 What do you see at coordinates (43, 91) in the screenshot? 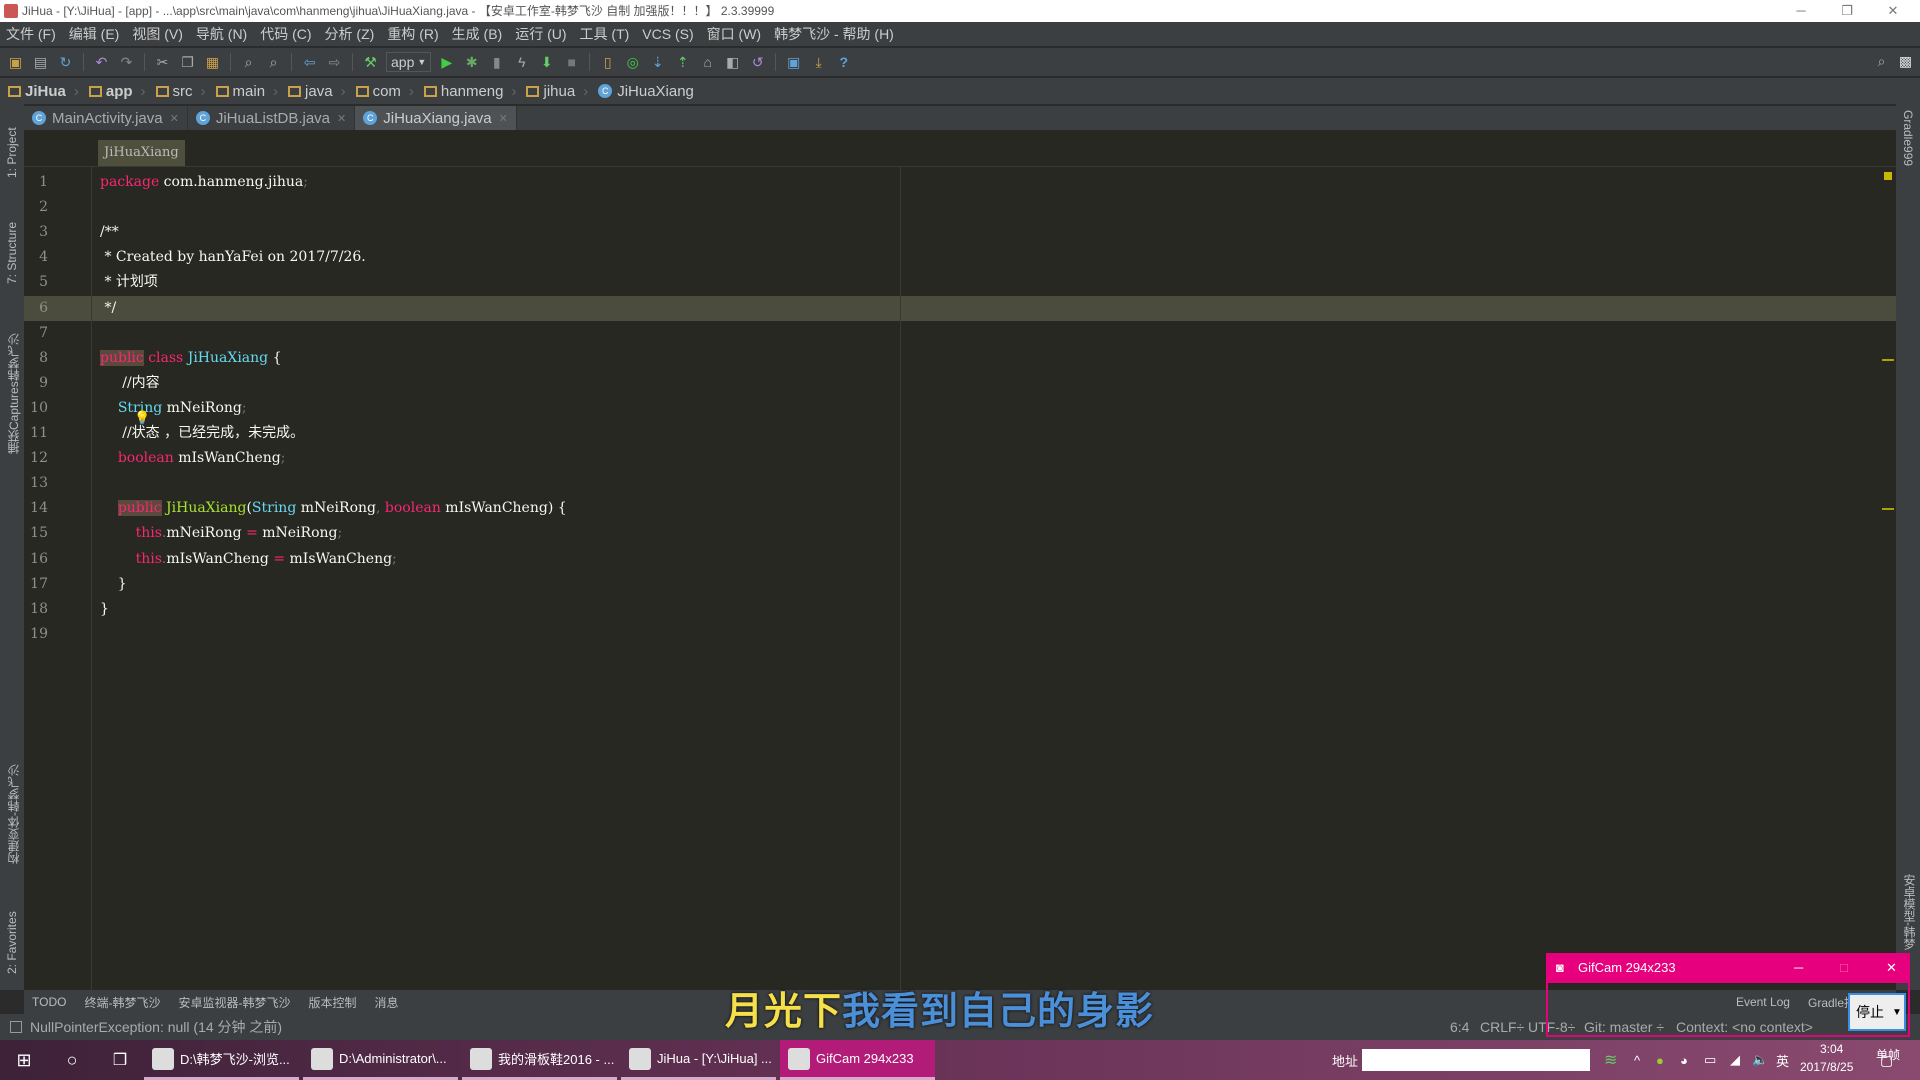
I see `breadcrumb-item: JiHua` at bounding box center [43, 91].